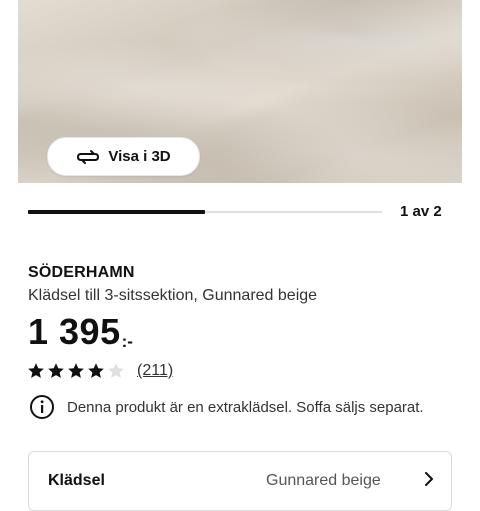 The image size is (480, 511). I want to click on chevron-right-icon, so click(429, 479).